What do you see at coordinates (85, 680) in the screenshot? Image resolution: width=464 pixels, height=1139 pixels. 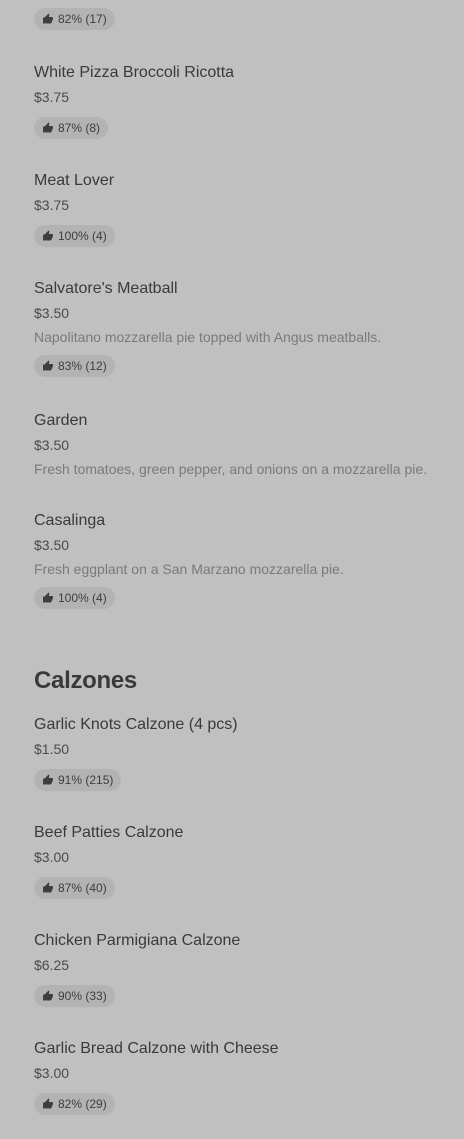 I see `section-title-calzones: Calzones` at bounding box center [85, 680].